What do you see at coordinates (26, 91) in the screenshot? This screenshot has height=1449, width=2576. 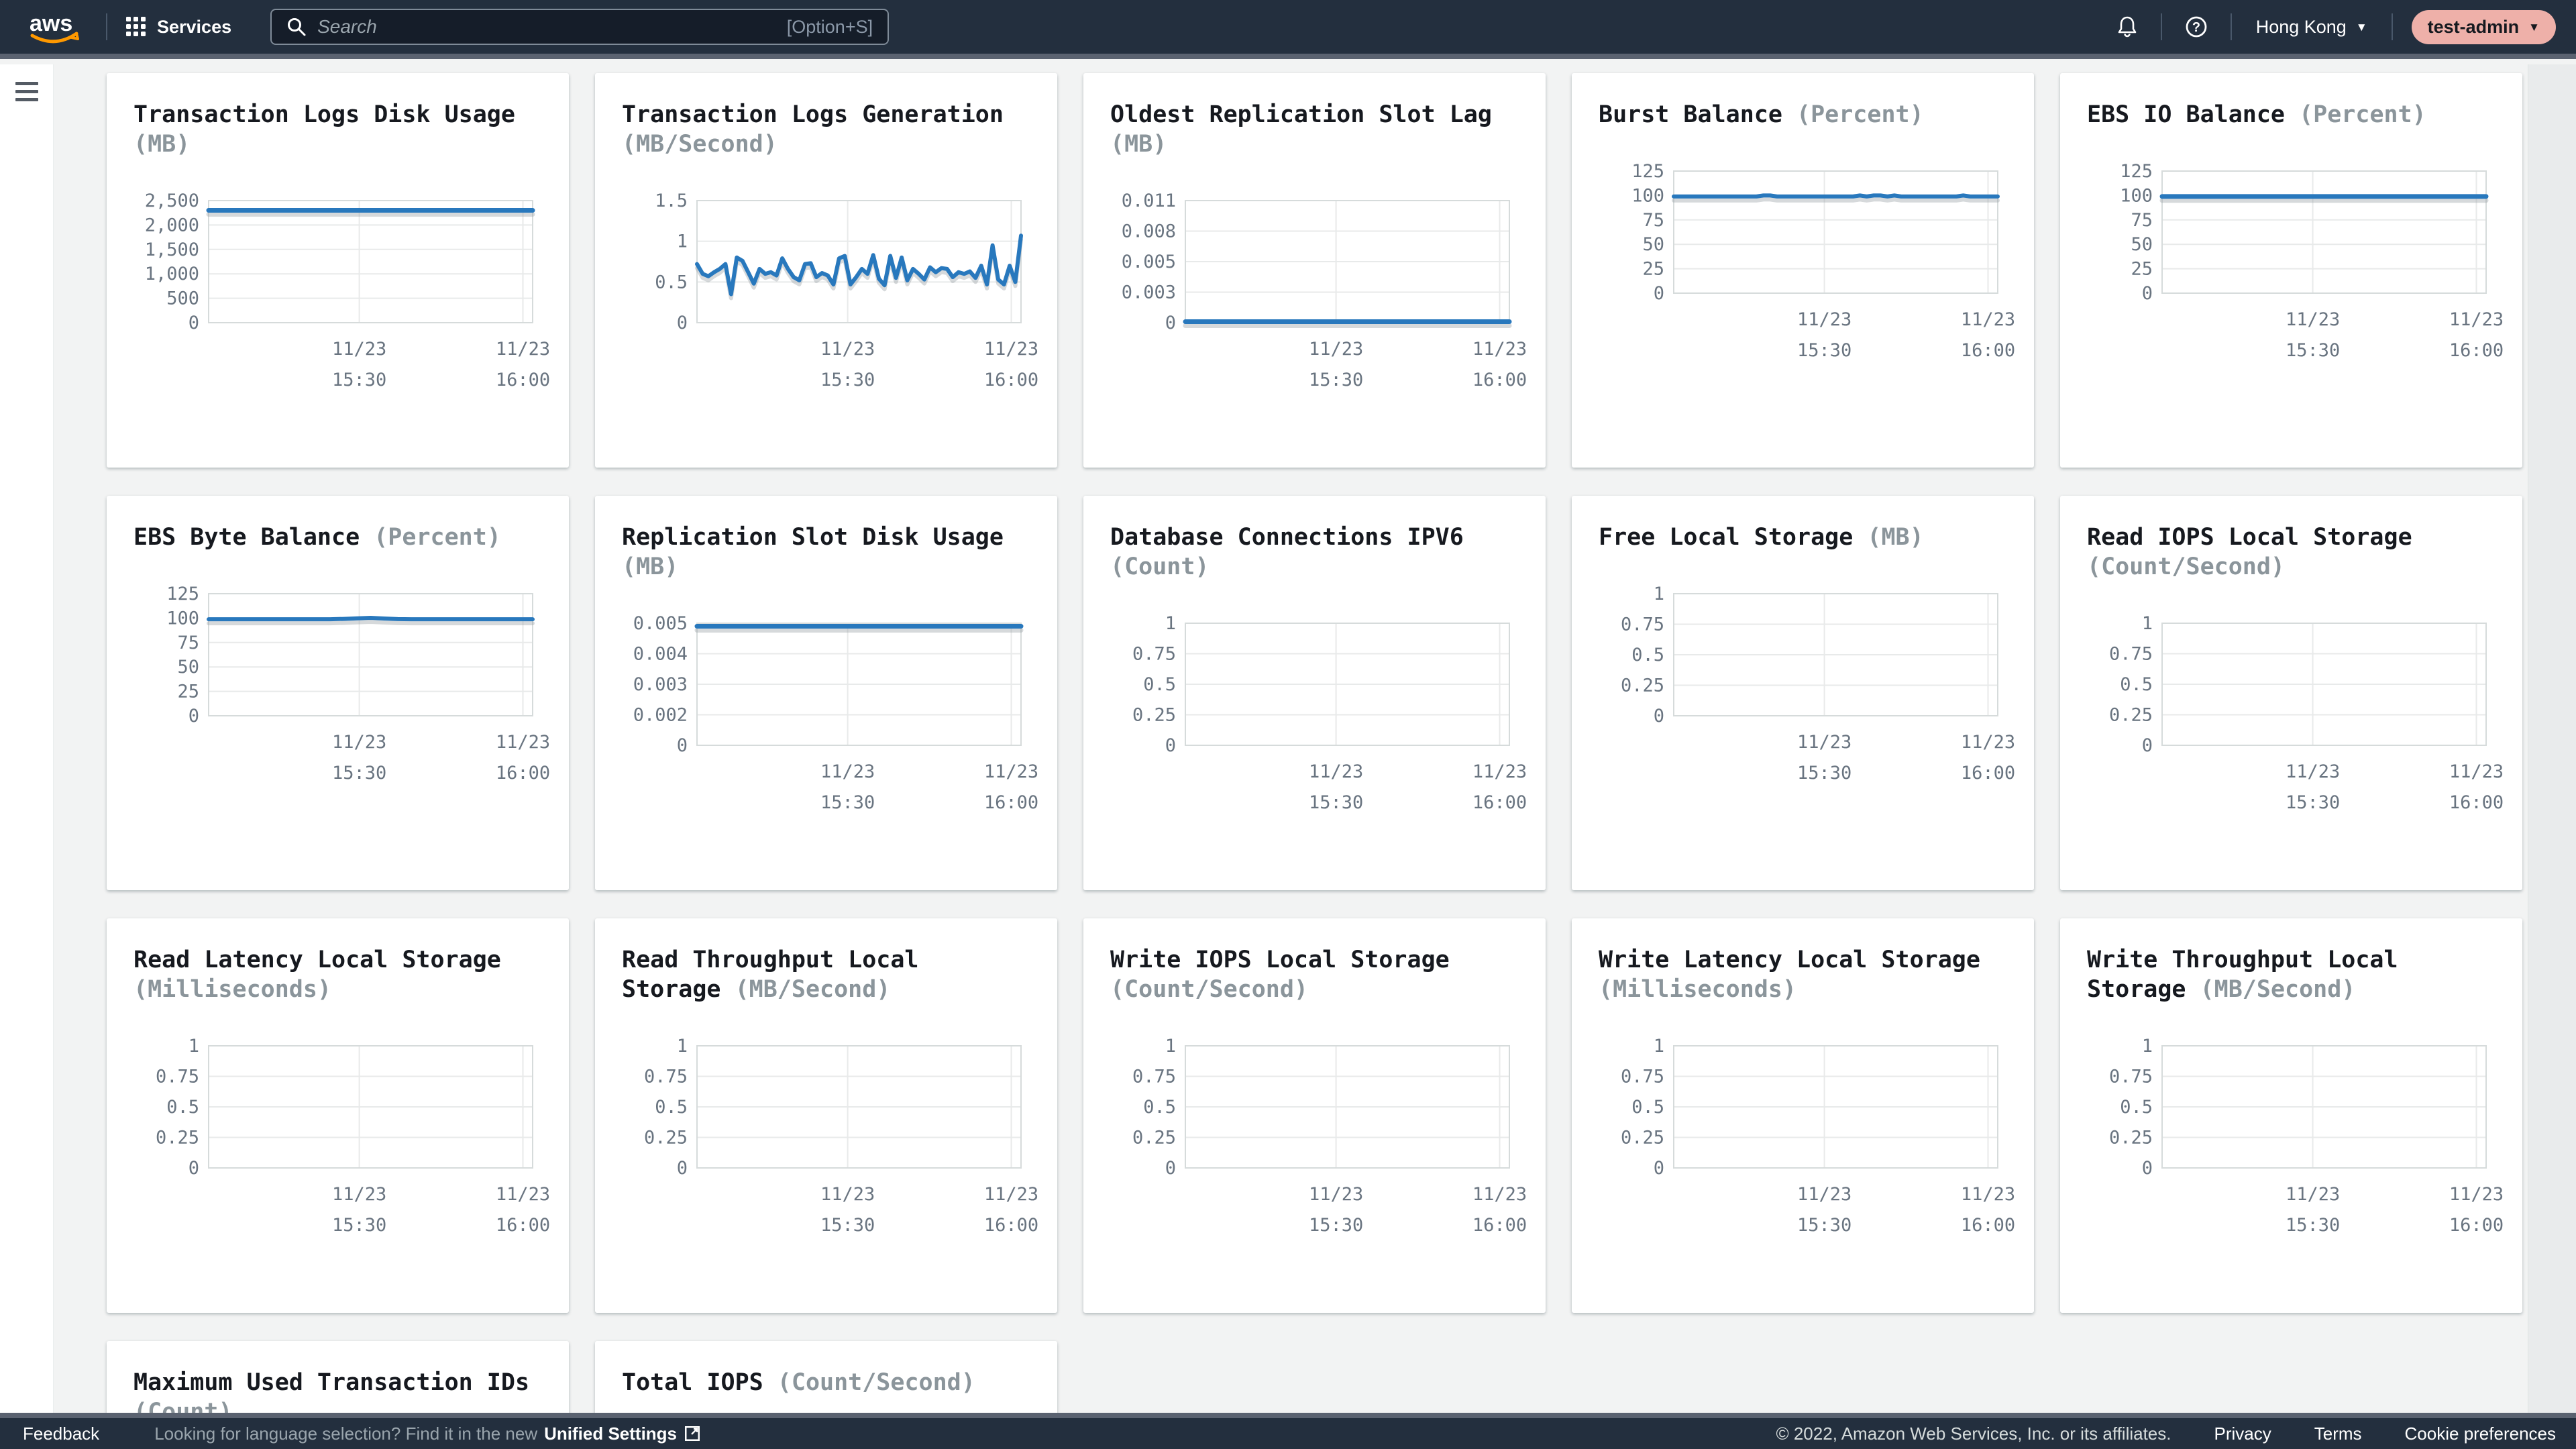 I see `menu-toggle-button` at bounding box center [26, 91].